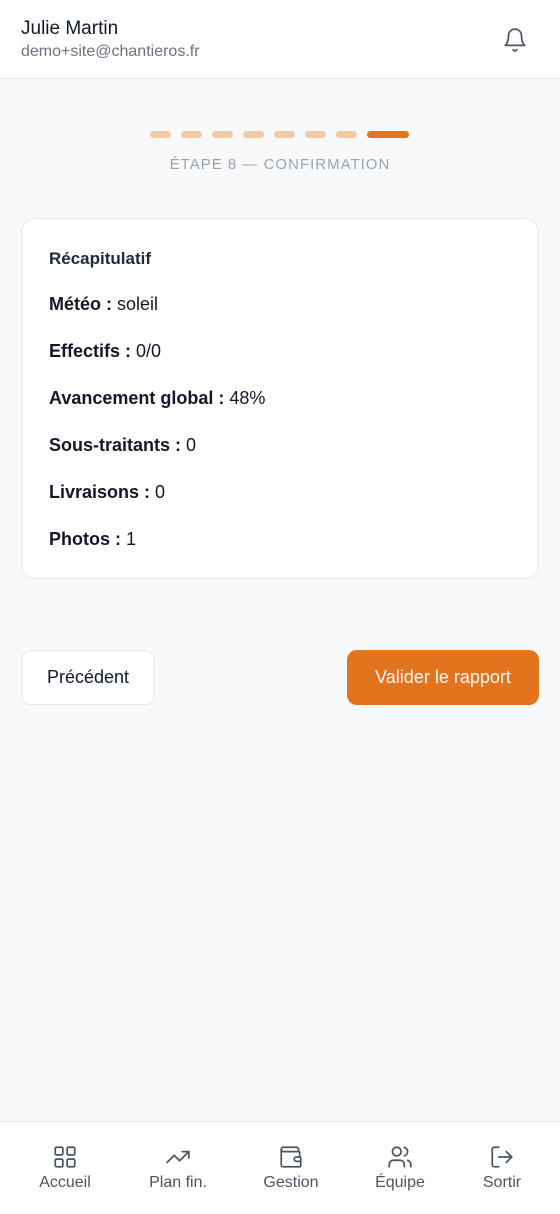 Image resolution: width=560 pixels, height=1214 pixels. I want to click on summary-key: Effectifs :, so click(93, 351).